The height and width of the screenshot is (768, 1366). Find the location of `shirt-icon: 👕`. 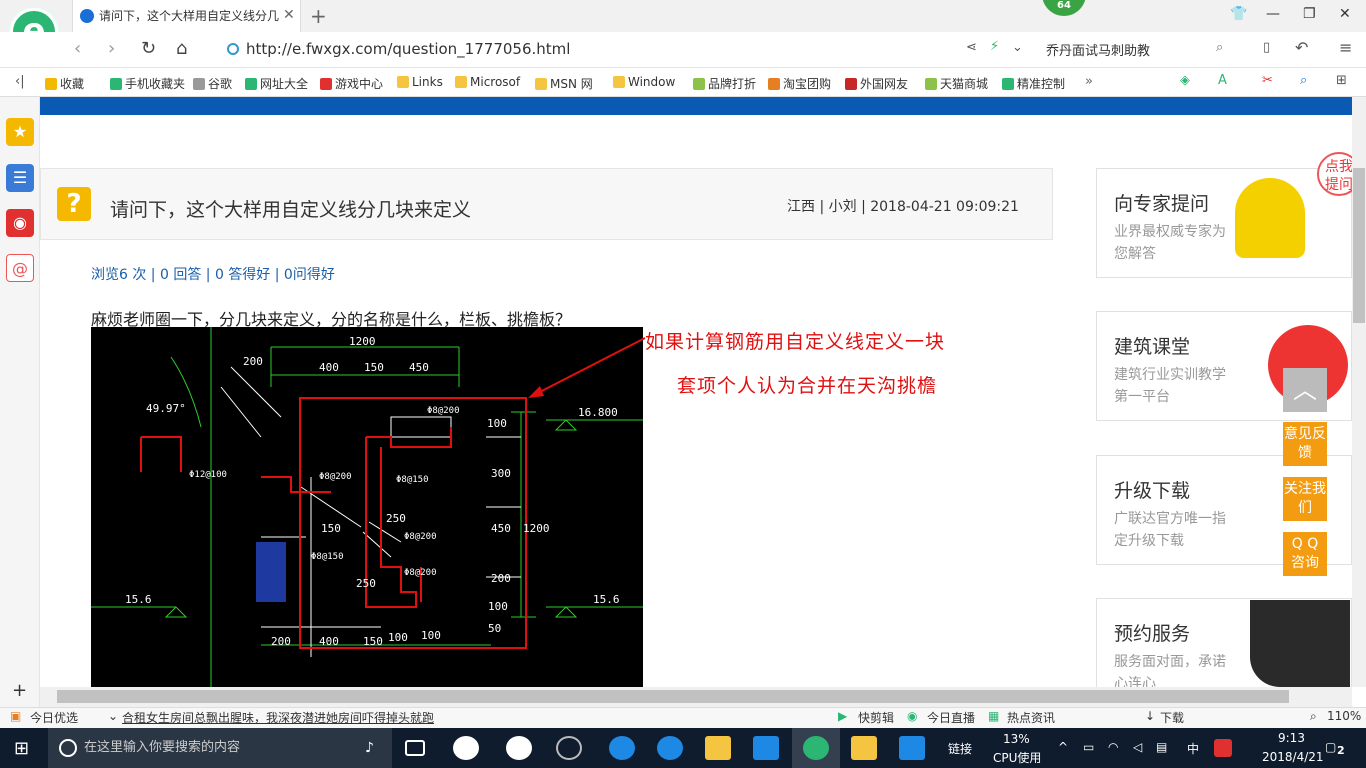

shirt-icon: 👕 is located at coordinates (1238, 14).